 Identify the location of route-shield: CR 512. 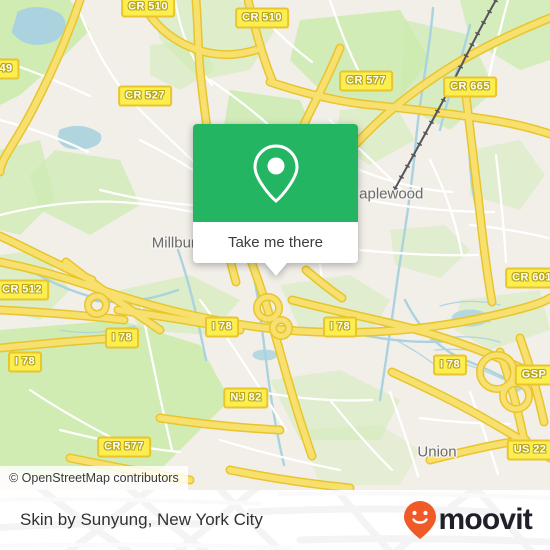
(24, 290).